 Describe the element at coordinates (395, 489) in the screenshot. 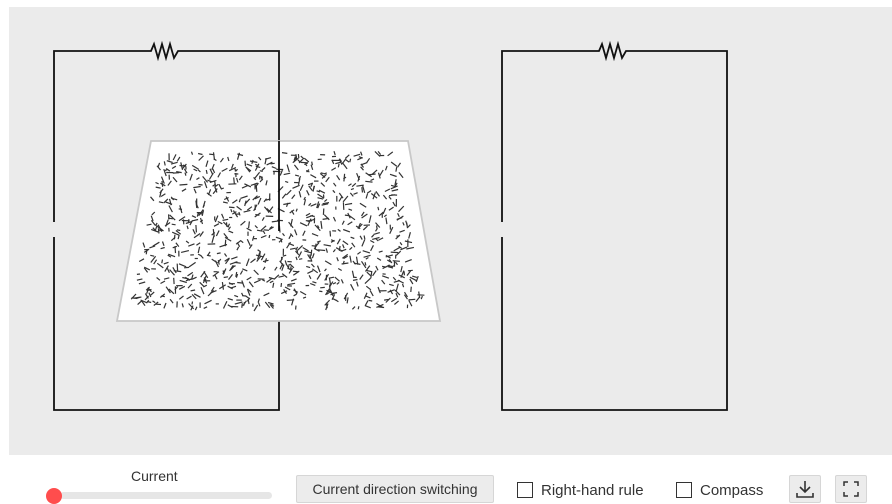

I see `current-direction-switch-button: Current direction switching` at that location.